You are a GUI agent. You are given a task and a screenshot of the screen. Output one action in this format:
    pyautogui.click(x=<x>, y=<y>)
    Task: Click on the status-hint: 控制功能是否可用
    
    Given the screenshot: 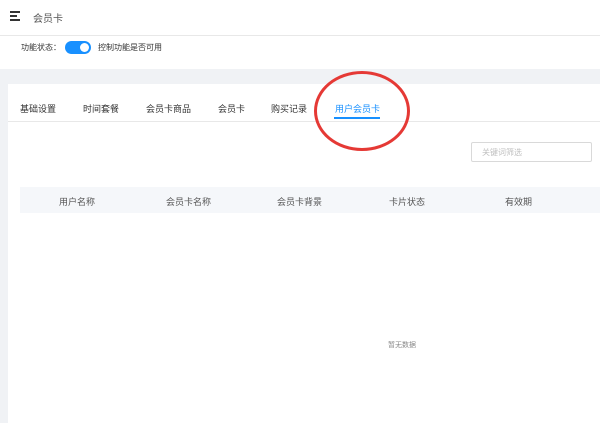 What is the action you would take?
    pyautogui.click(x=130, y=47)
    